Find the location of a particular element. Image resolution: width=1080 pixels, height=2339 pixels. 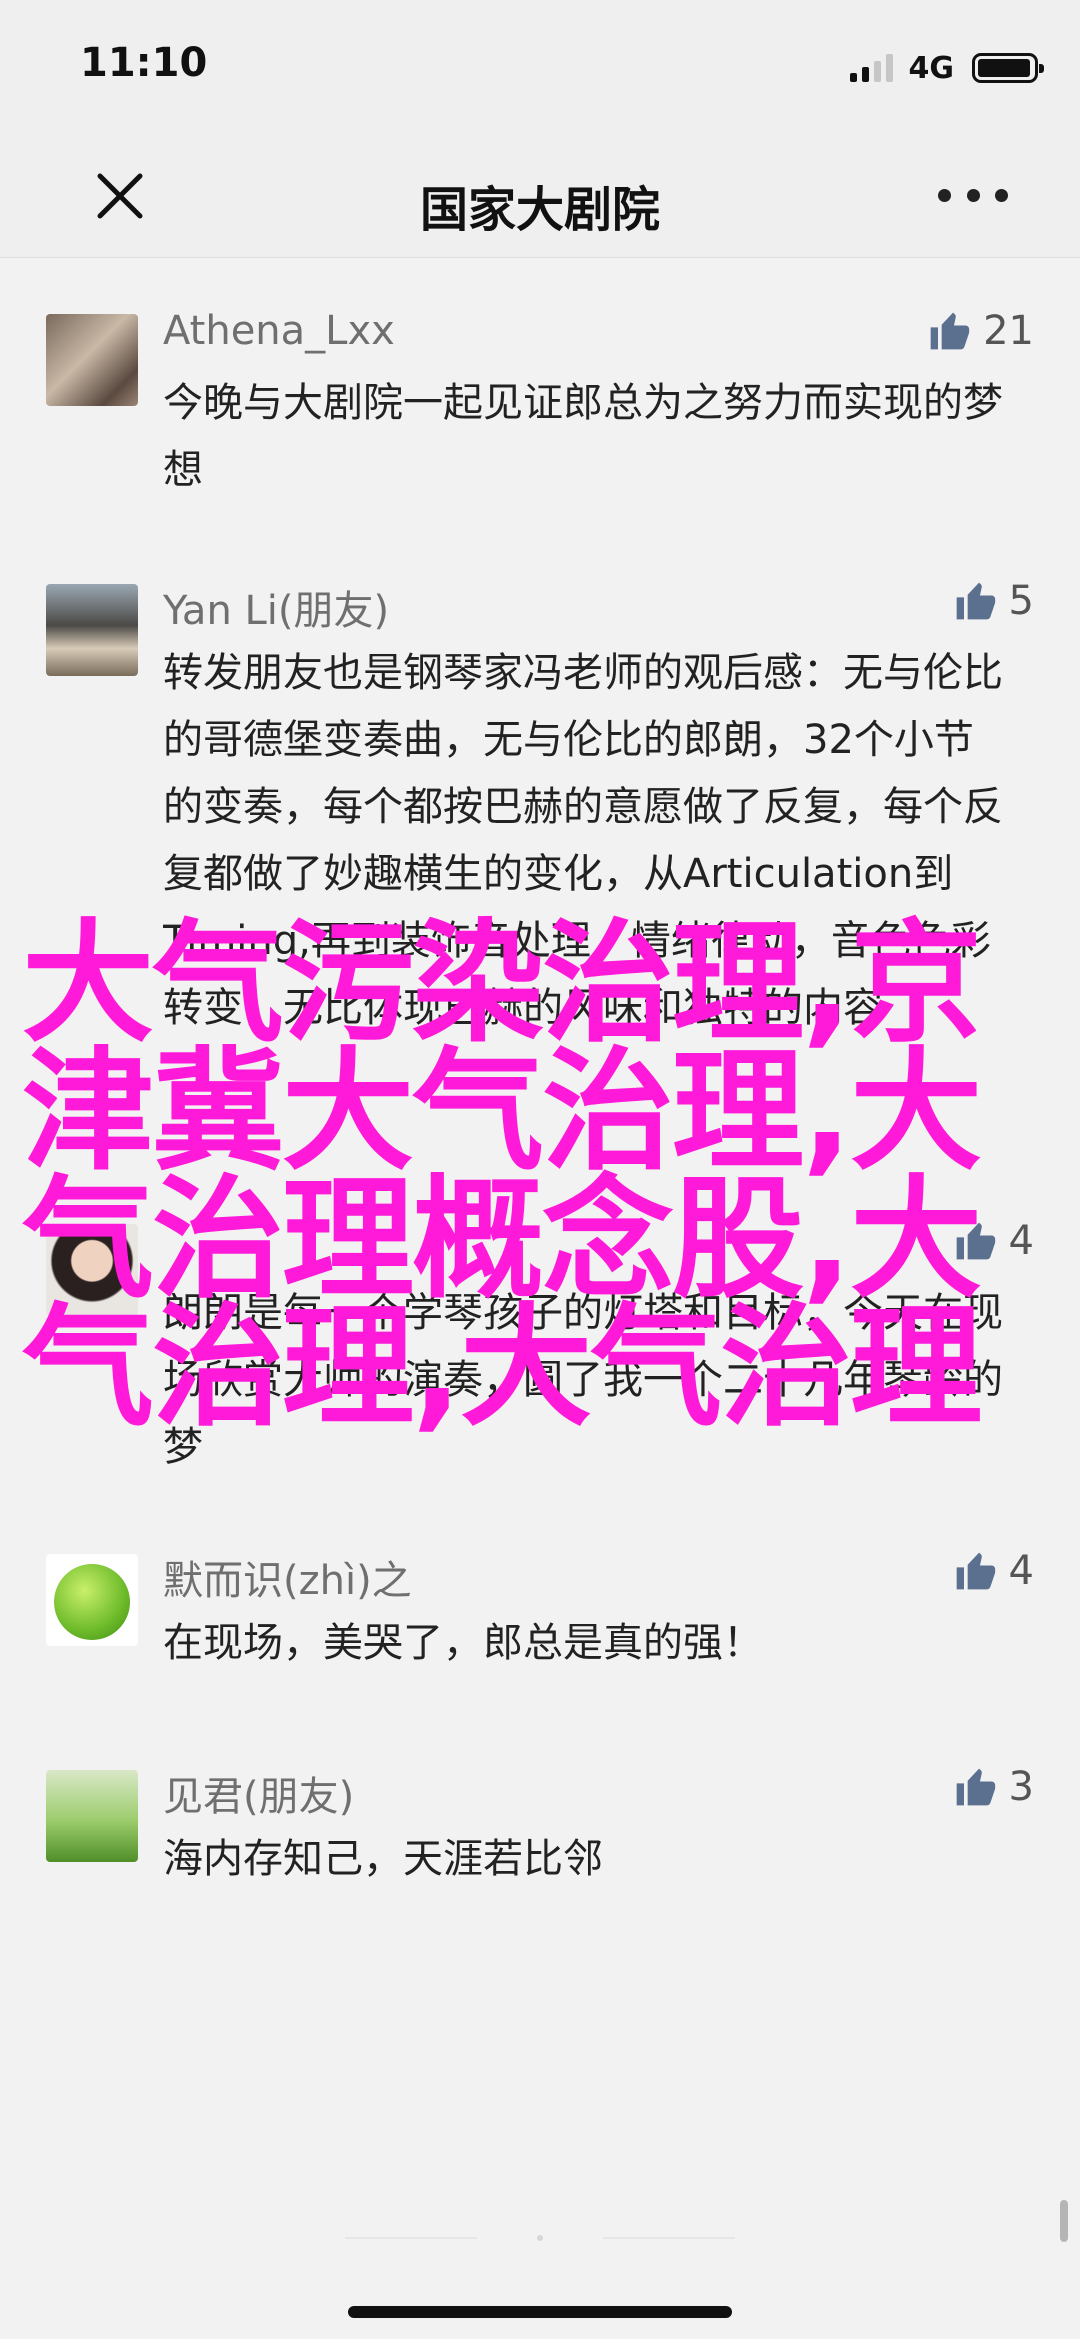

scrollbar is located at coordinates (1064, 2221).